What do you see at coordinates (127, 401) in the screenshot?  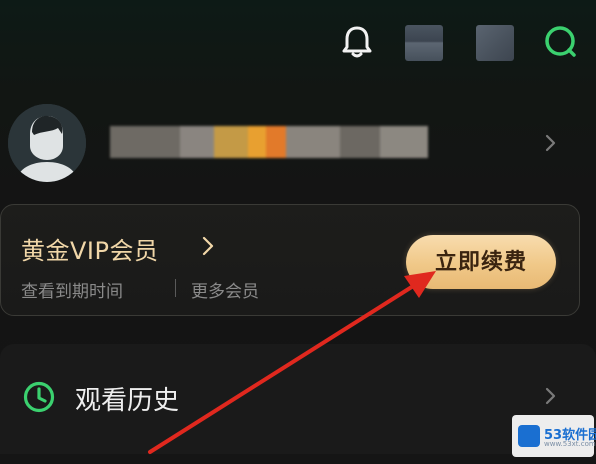 I see `history-label: 观看历史` at bounding box center [127, 401].